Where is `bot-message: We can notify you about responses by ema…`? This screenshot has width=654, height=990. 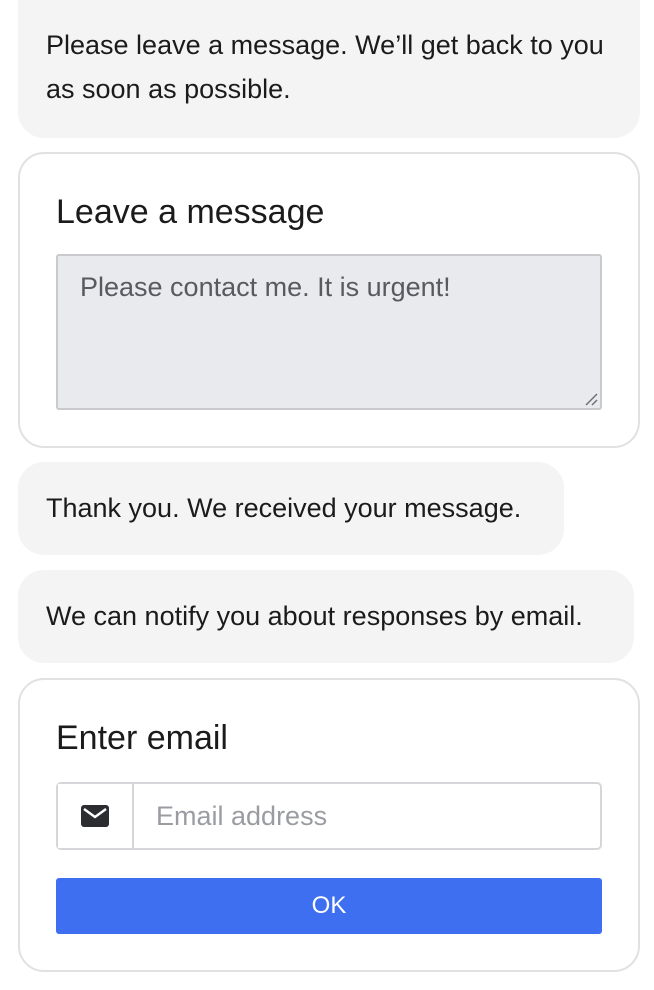 bot-message: We can notify you about responses by ema… is located at coordinates (326, 616).